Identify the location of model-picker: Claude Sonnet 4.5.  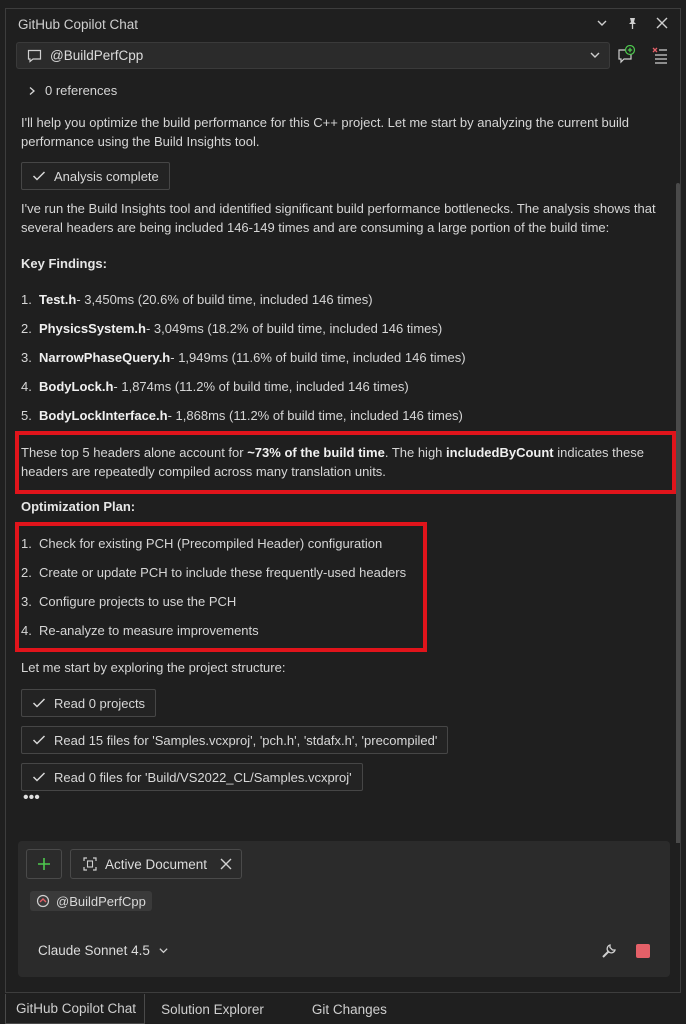
(103, 950).